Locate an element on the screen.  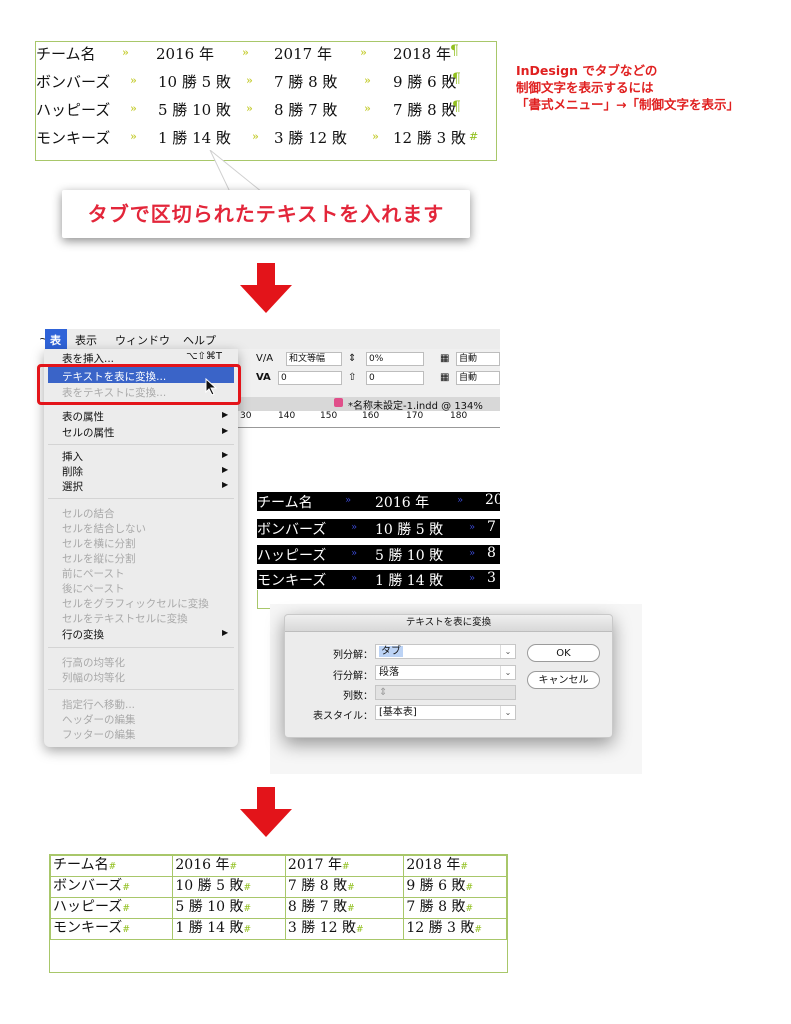
table-cell: 10 勝 5 敗# is located at coordinates (229, 887).